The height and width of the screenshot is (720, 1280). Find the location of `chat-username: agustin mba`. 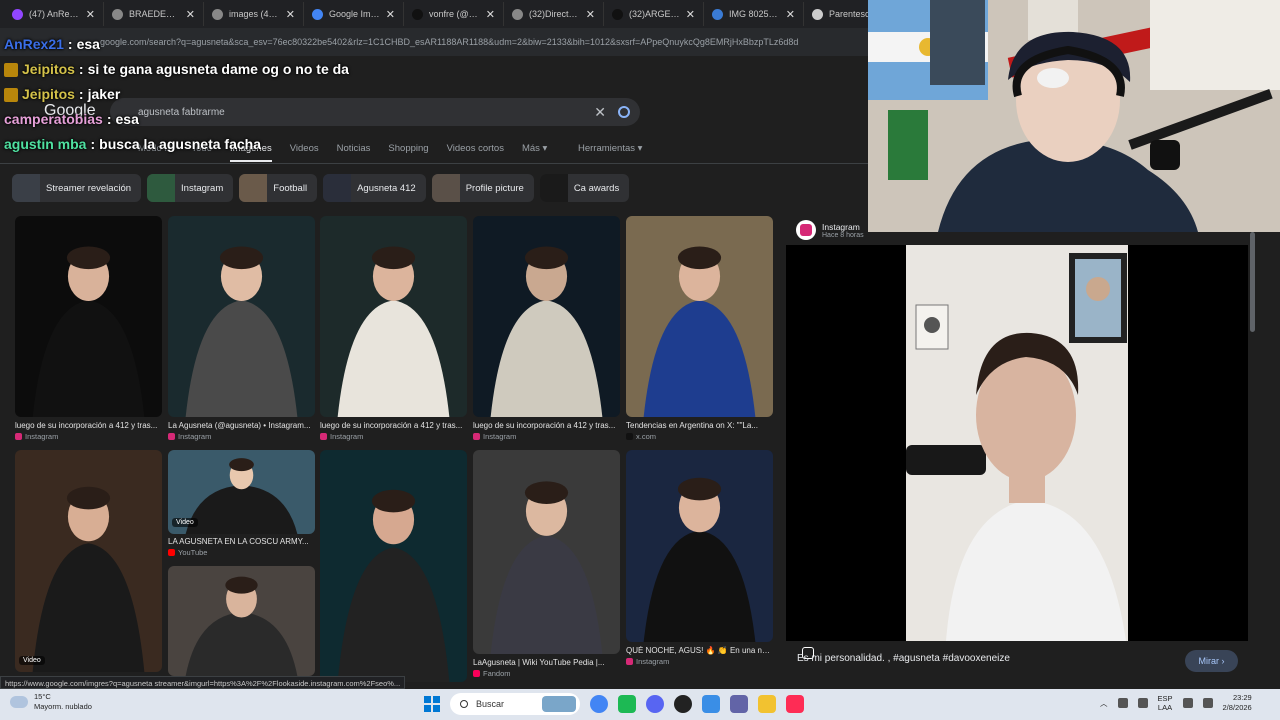

chat-username: agustin mba is located at coordinates (45, 144).